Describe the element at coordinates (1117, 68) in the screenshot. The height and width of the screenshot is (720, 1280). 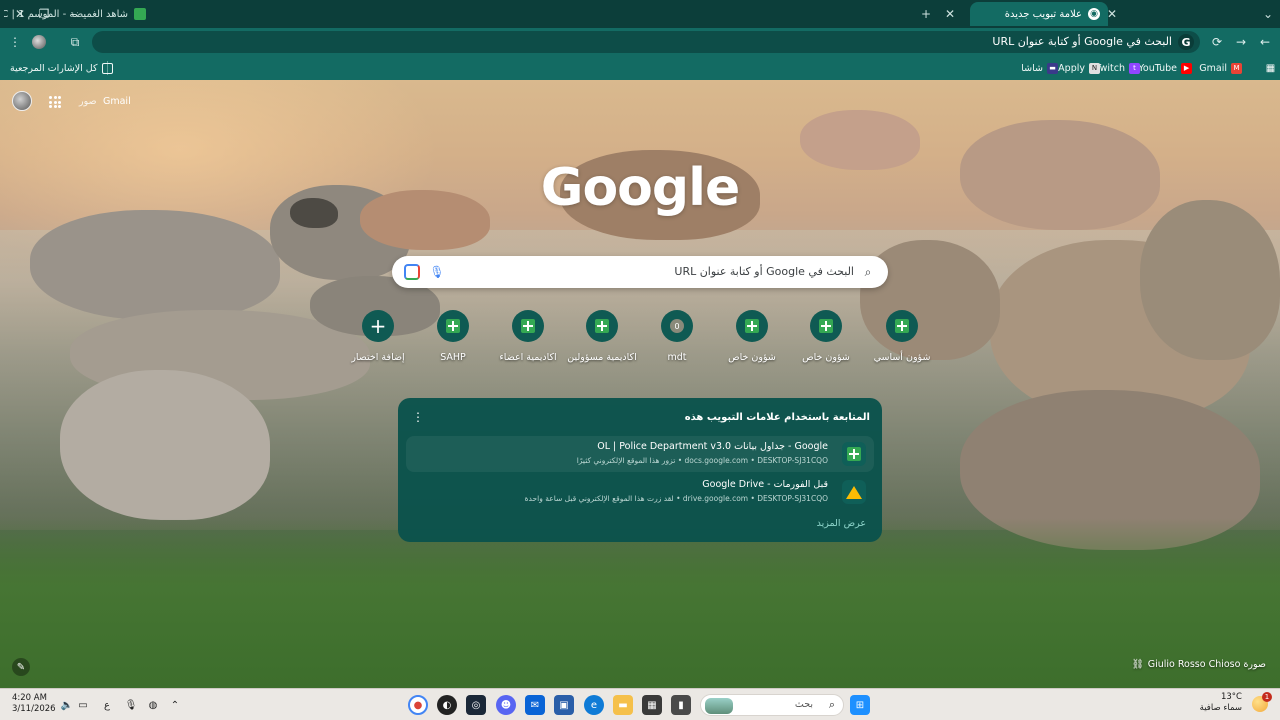
I see `bookmark-twitch: t Twitch` at that location.